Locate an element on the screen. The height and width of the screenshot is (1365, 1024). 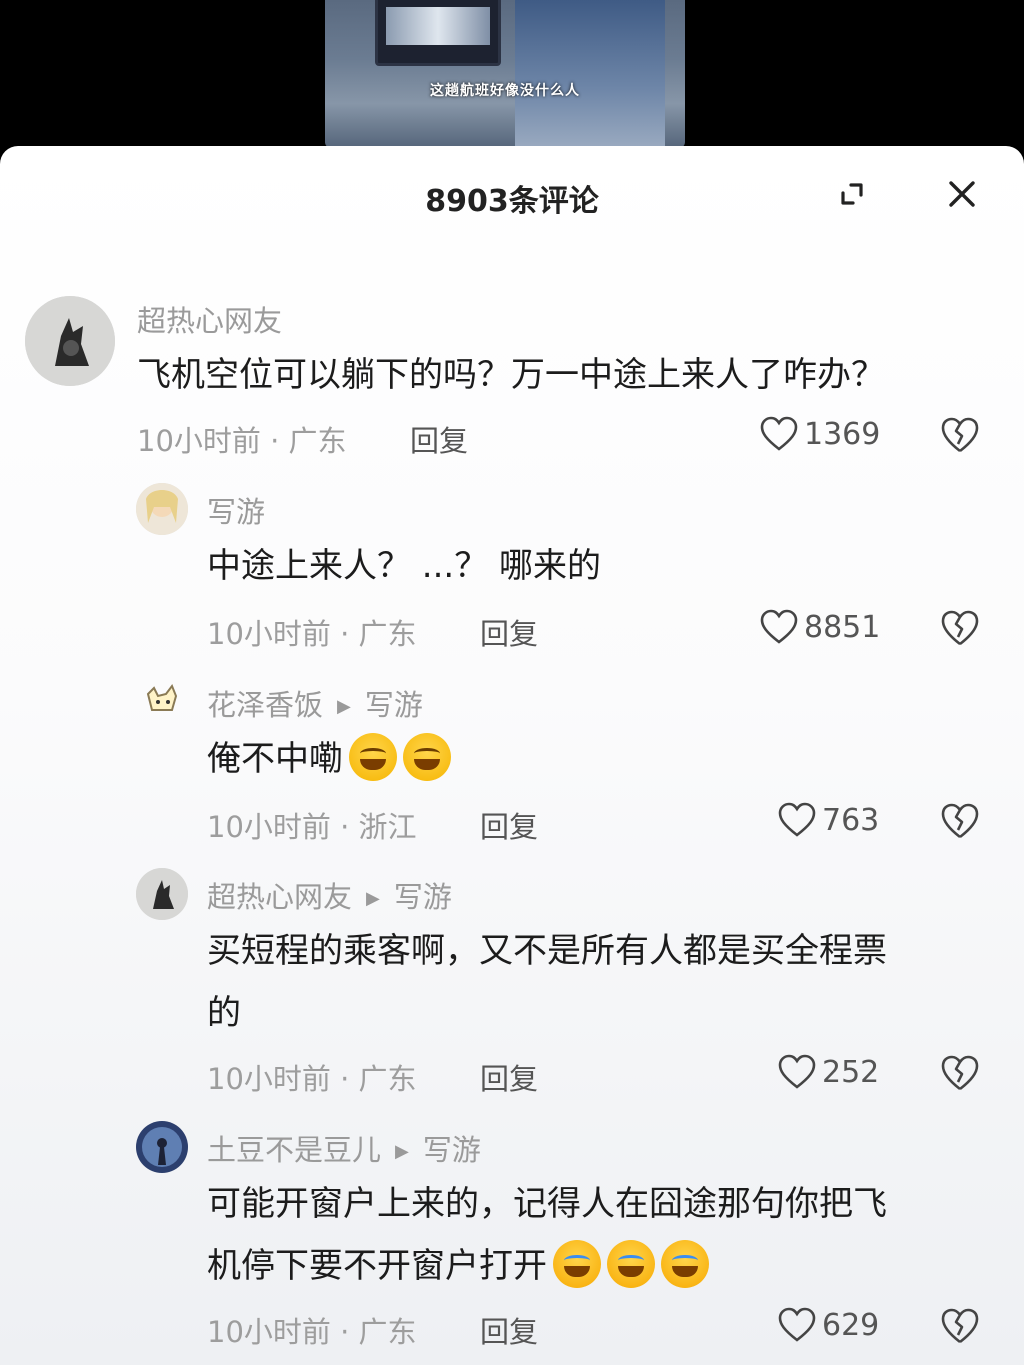
comment-username-text: 超热心网友 is located at coordinates (279, 897).